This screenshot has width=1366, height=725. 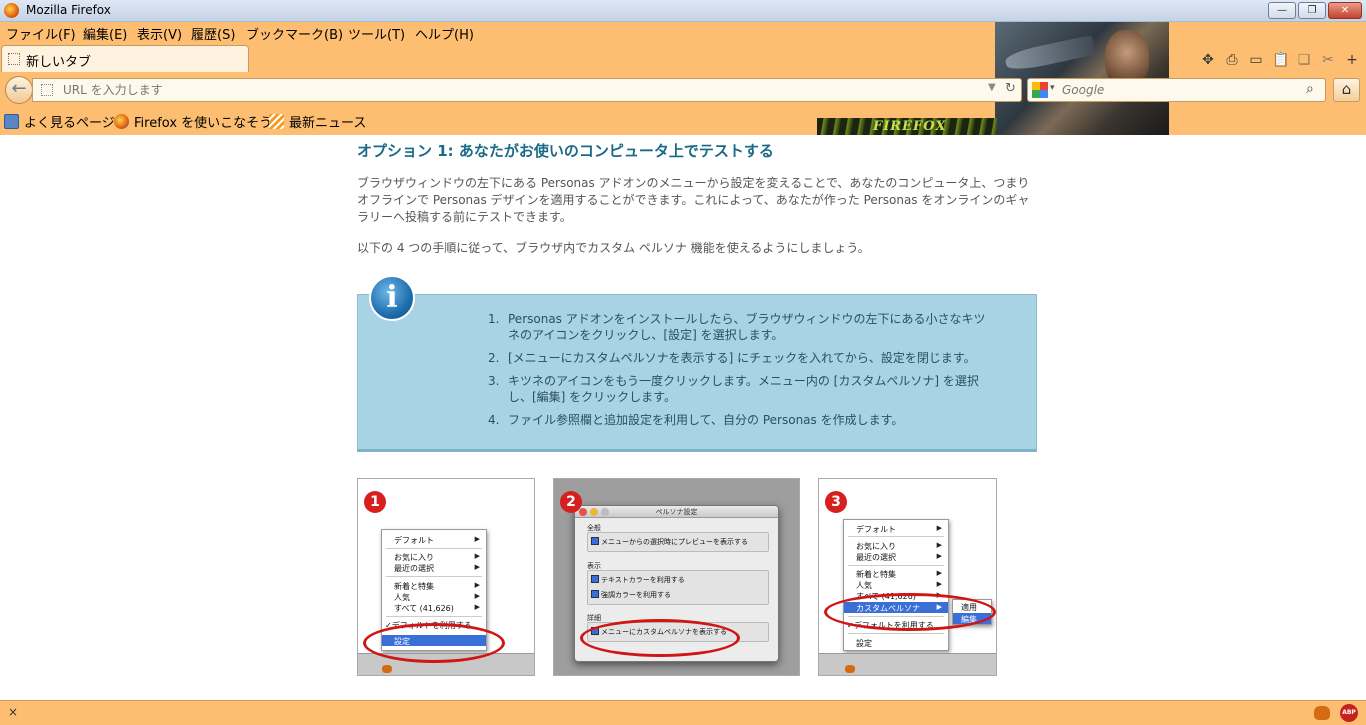 I want to click on print-icon: ⎙, so click(x=1232, y=60).